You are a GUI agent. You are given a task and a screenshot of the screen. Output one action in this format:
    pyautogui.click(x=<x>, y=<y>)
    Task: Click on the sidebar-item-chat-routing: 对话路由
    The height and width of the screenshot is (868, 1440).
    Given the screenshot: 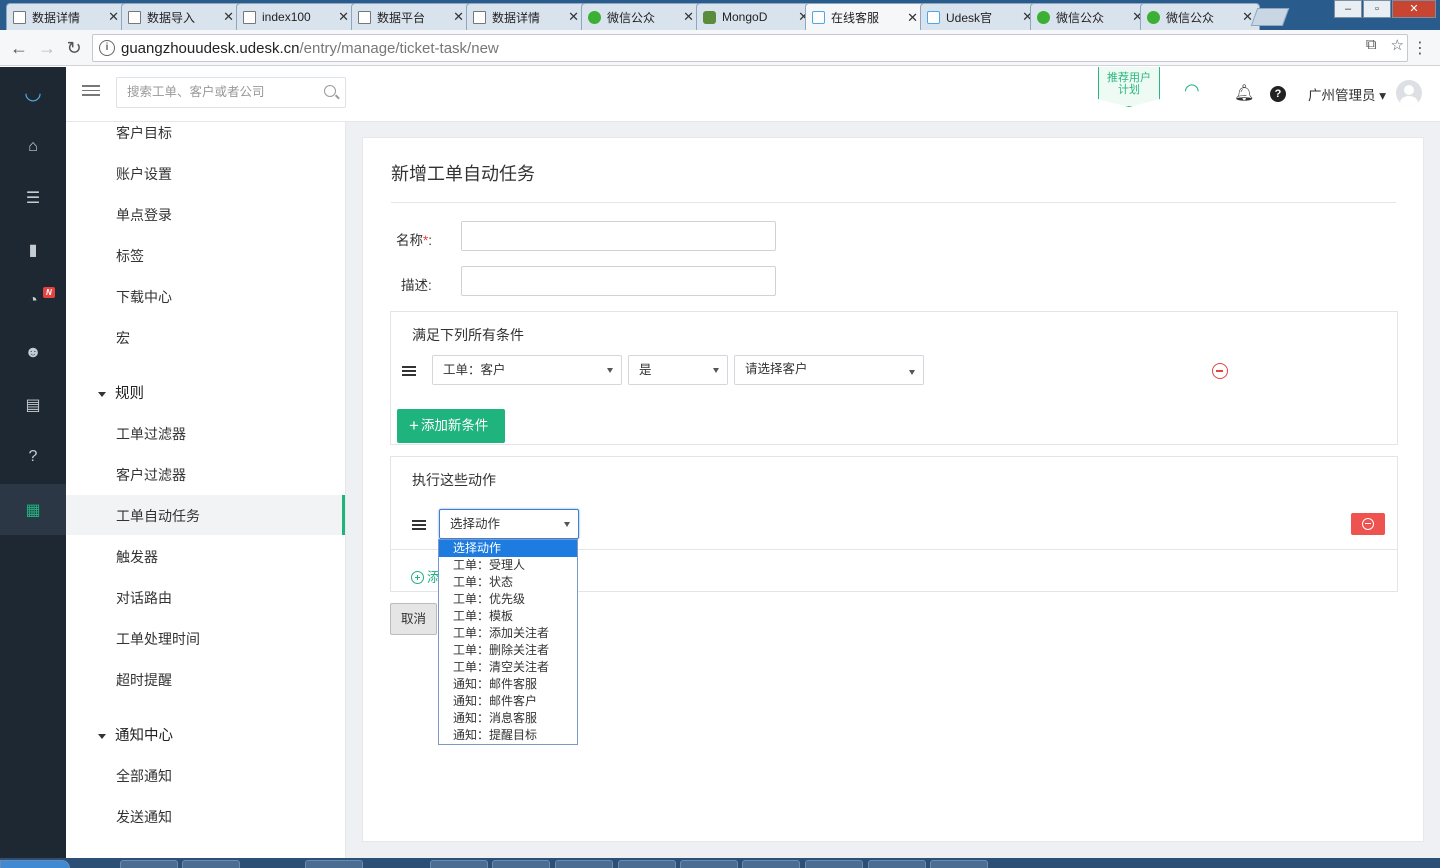 What is the action you would take?
    pyautogui.click(x=144, y=598)
    